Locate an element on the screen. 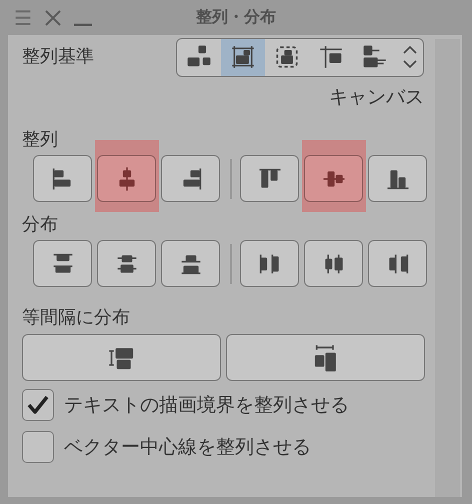 This screenshot has height=504, width=472. section-label: 整列 is located at coordinates (40, 139).